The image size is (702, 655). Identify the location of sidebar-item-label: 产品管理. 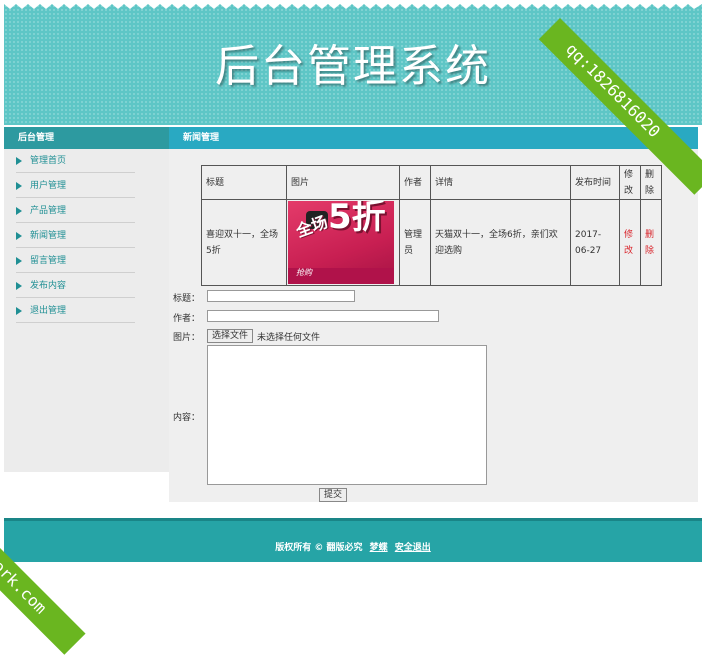
(48, 211).